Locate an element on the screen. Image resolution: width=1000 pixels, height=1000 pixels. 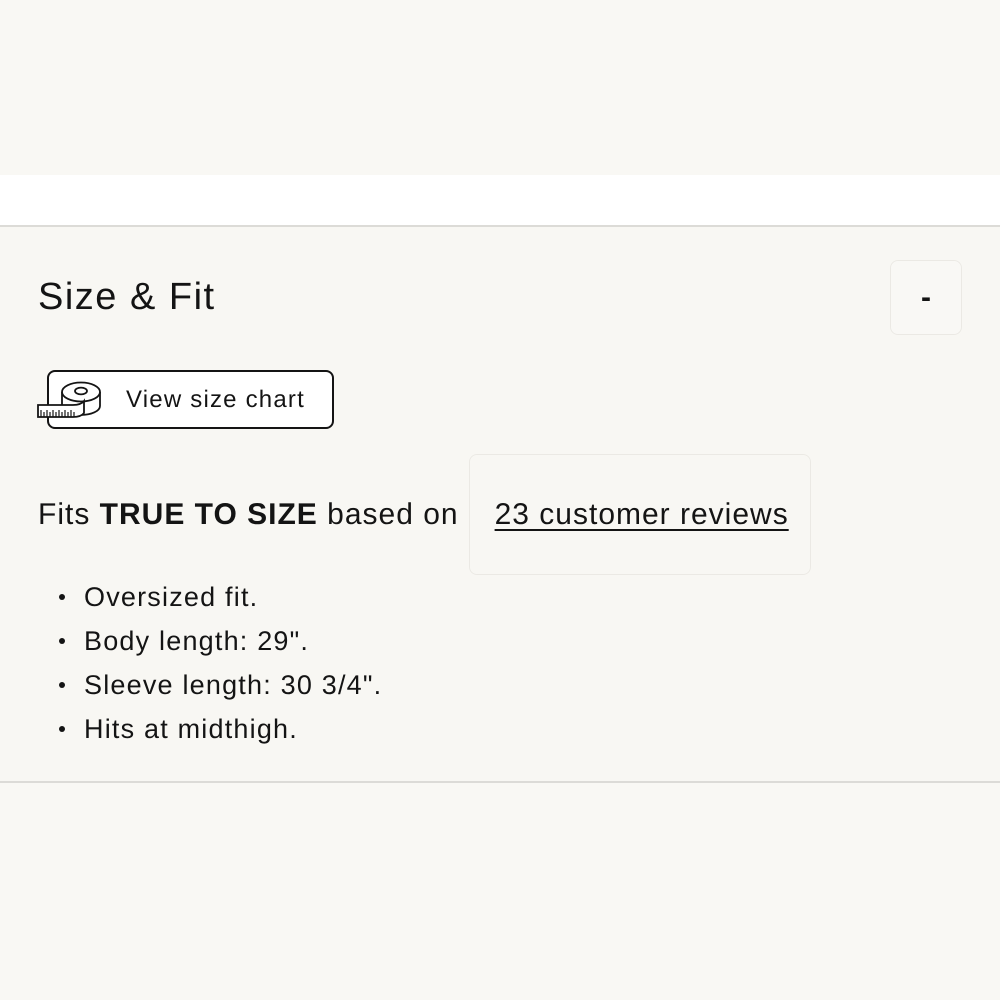
fit-detail-text: Oversized fit. is located at coordinates (171, 597).